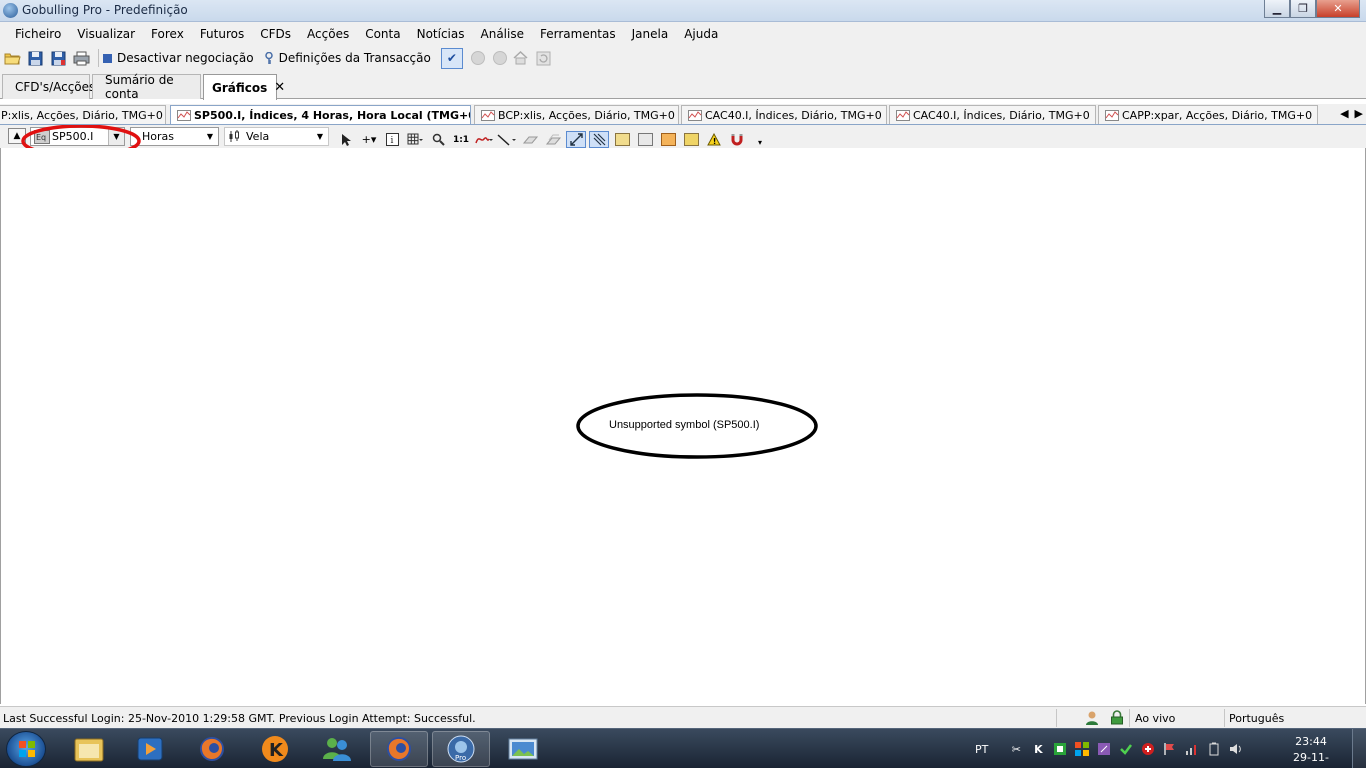  Describe the element at coordinates (441, 34) in the screenshot. I see `menu-noticias: Notícias` at that location.